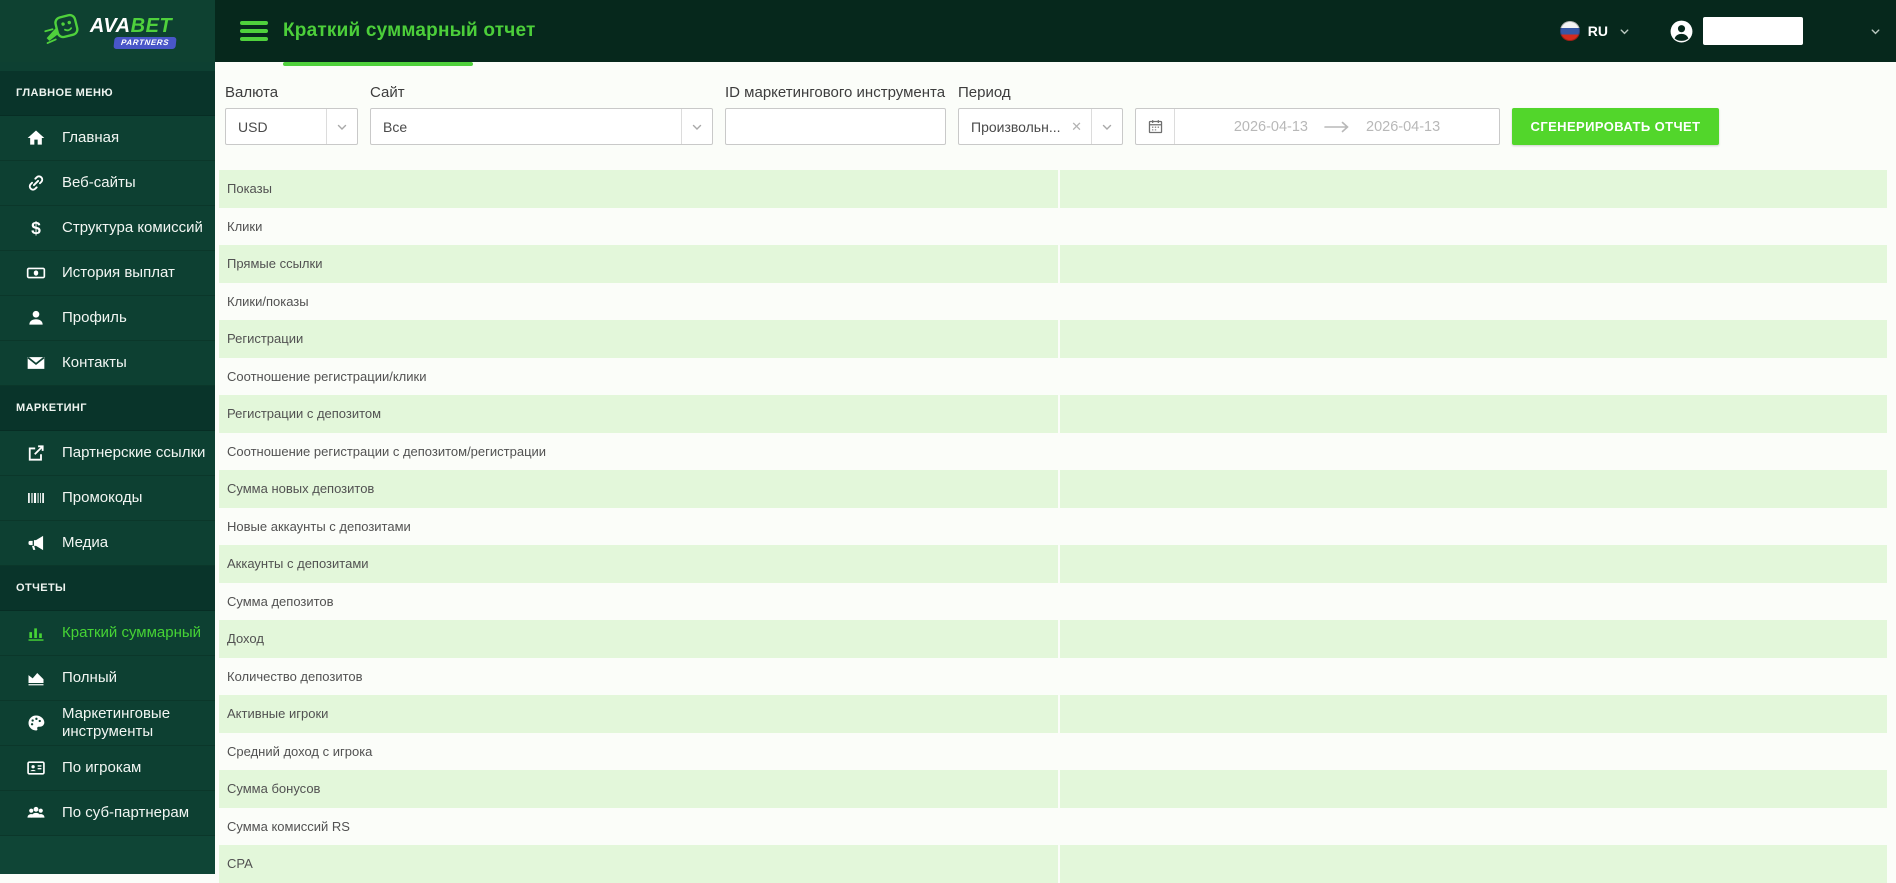  I want to click on table-row: Показы, so click(1053, 189).